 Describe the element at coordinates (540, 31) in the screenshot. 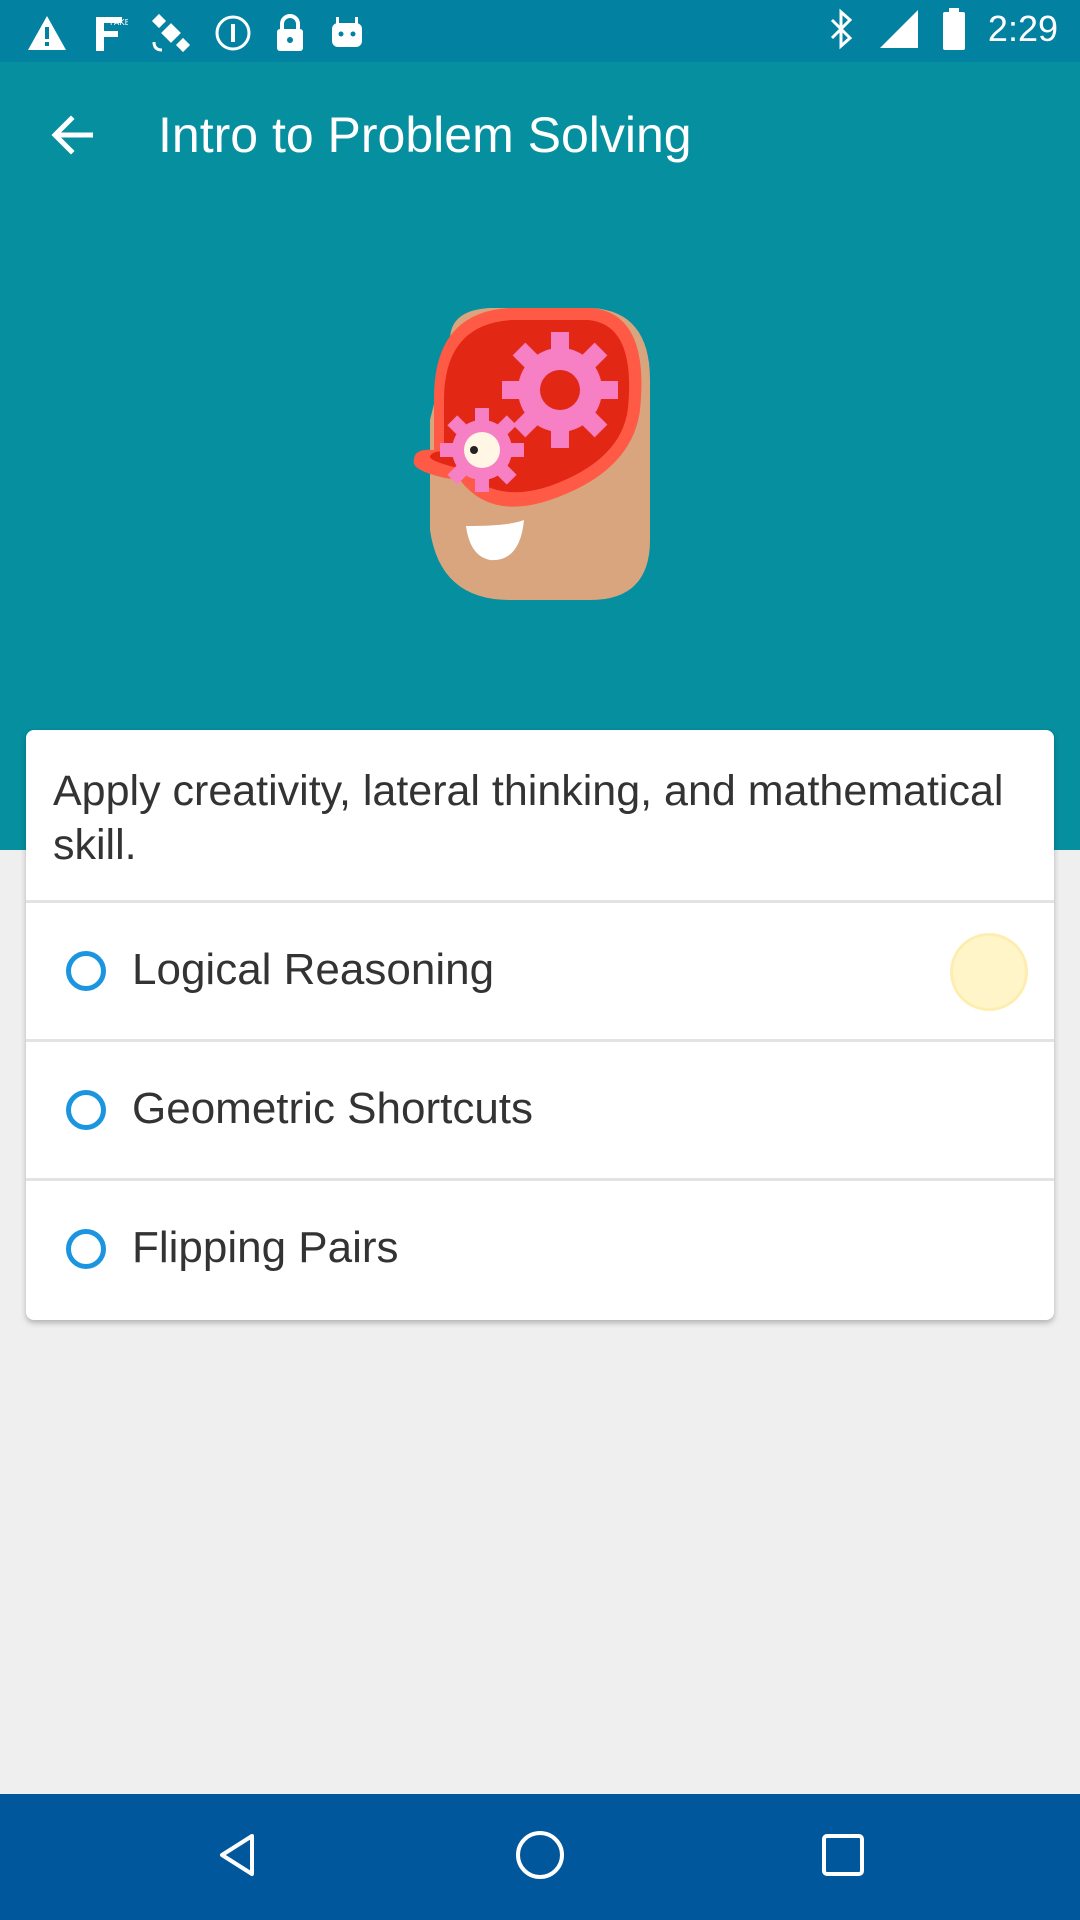

I see `status-bar: FAKE 2:29` at that location.